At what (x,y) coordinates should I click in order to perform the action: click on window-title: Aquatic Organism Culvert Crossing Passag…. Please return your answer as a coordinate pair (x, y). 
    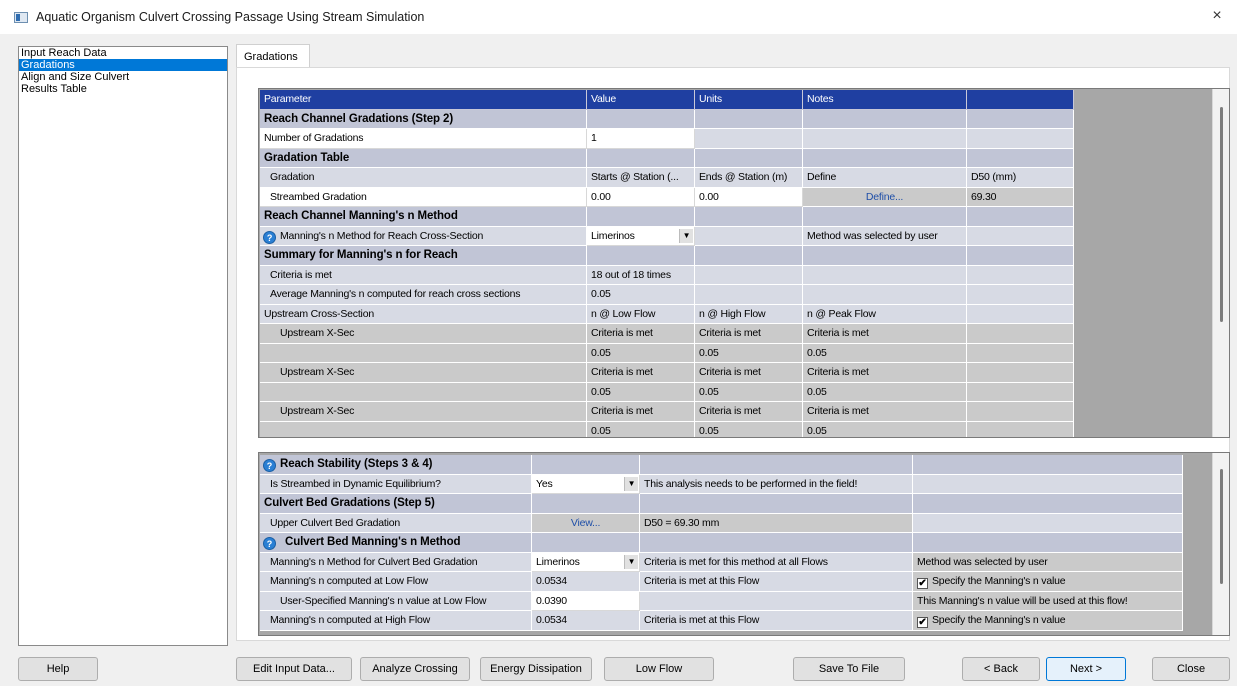
    Looking at the image, I should click on (230, 17).